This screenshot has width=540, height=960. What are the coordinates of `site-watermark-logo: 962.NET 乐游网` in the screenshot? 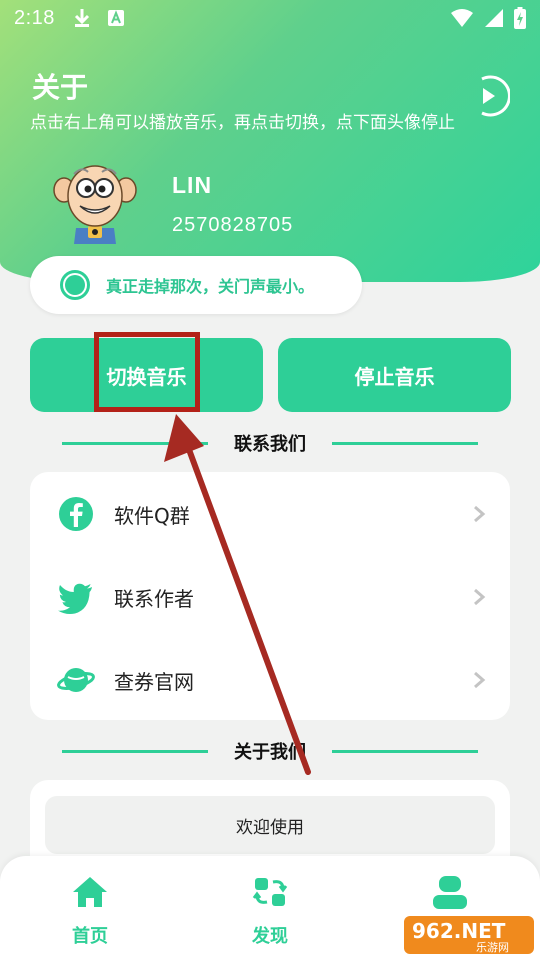 It's located at (469, 935).